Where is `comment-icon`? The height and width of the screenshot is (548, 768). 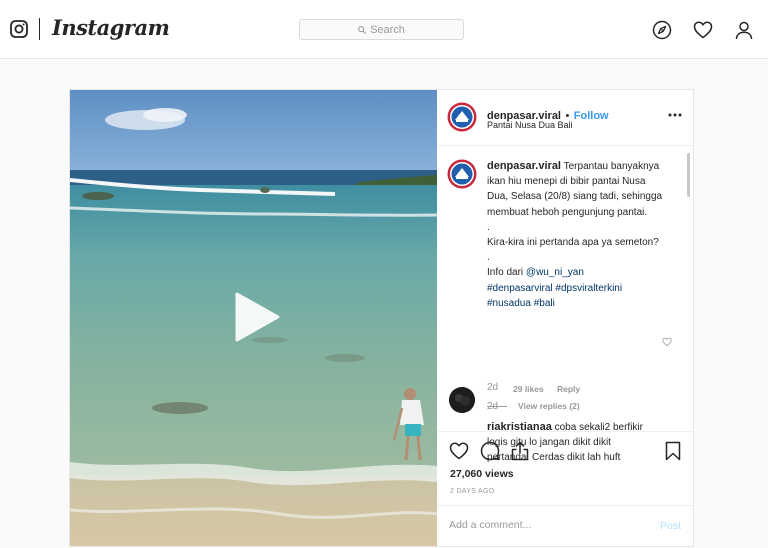 comment-icon is located at coordinates (490, 451).